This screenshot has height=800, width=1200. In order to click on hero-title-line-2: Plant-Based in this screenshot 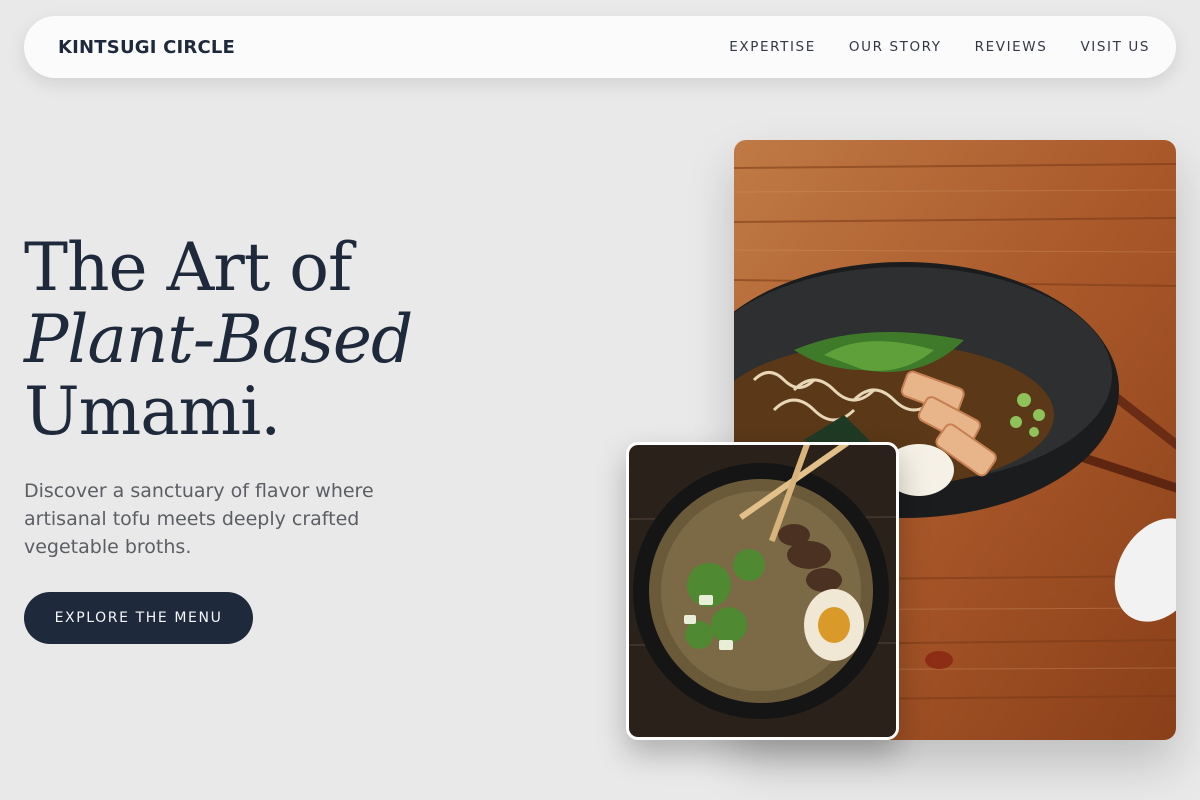, I will do `click(218, 339)`.